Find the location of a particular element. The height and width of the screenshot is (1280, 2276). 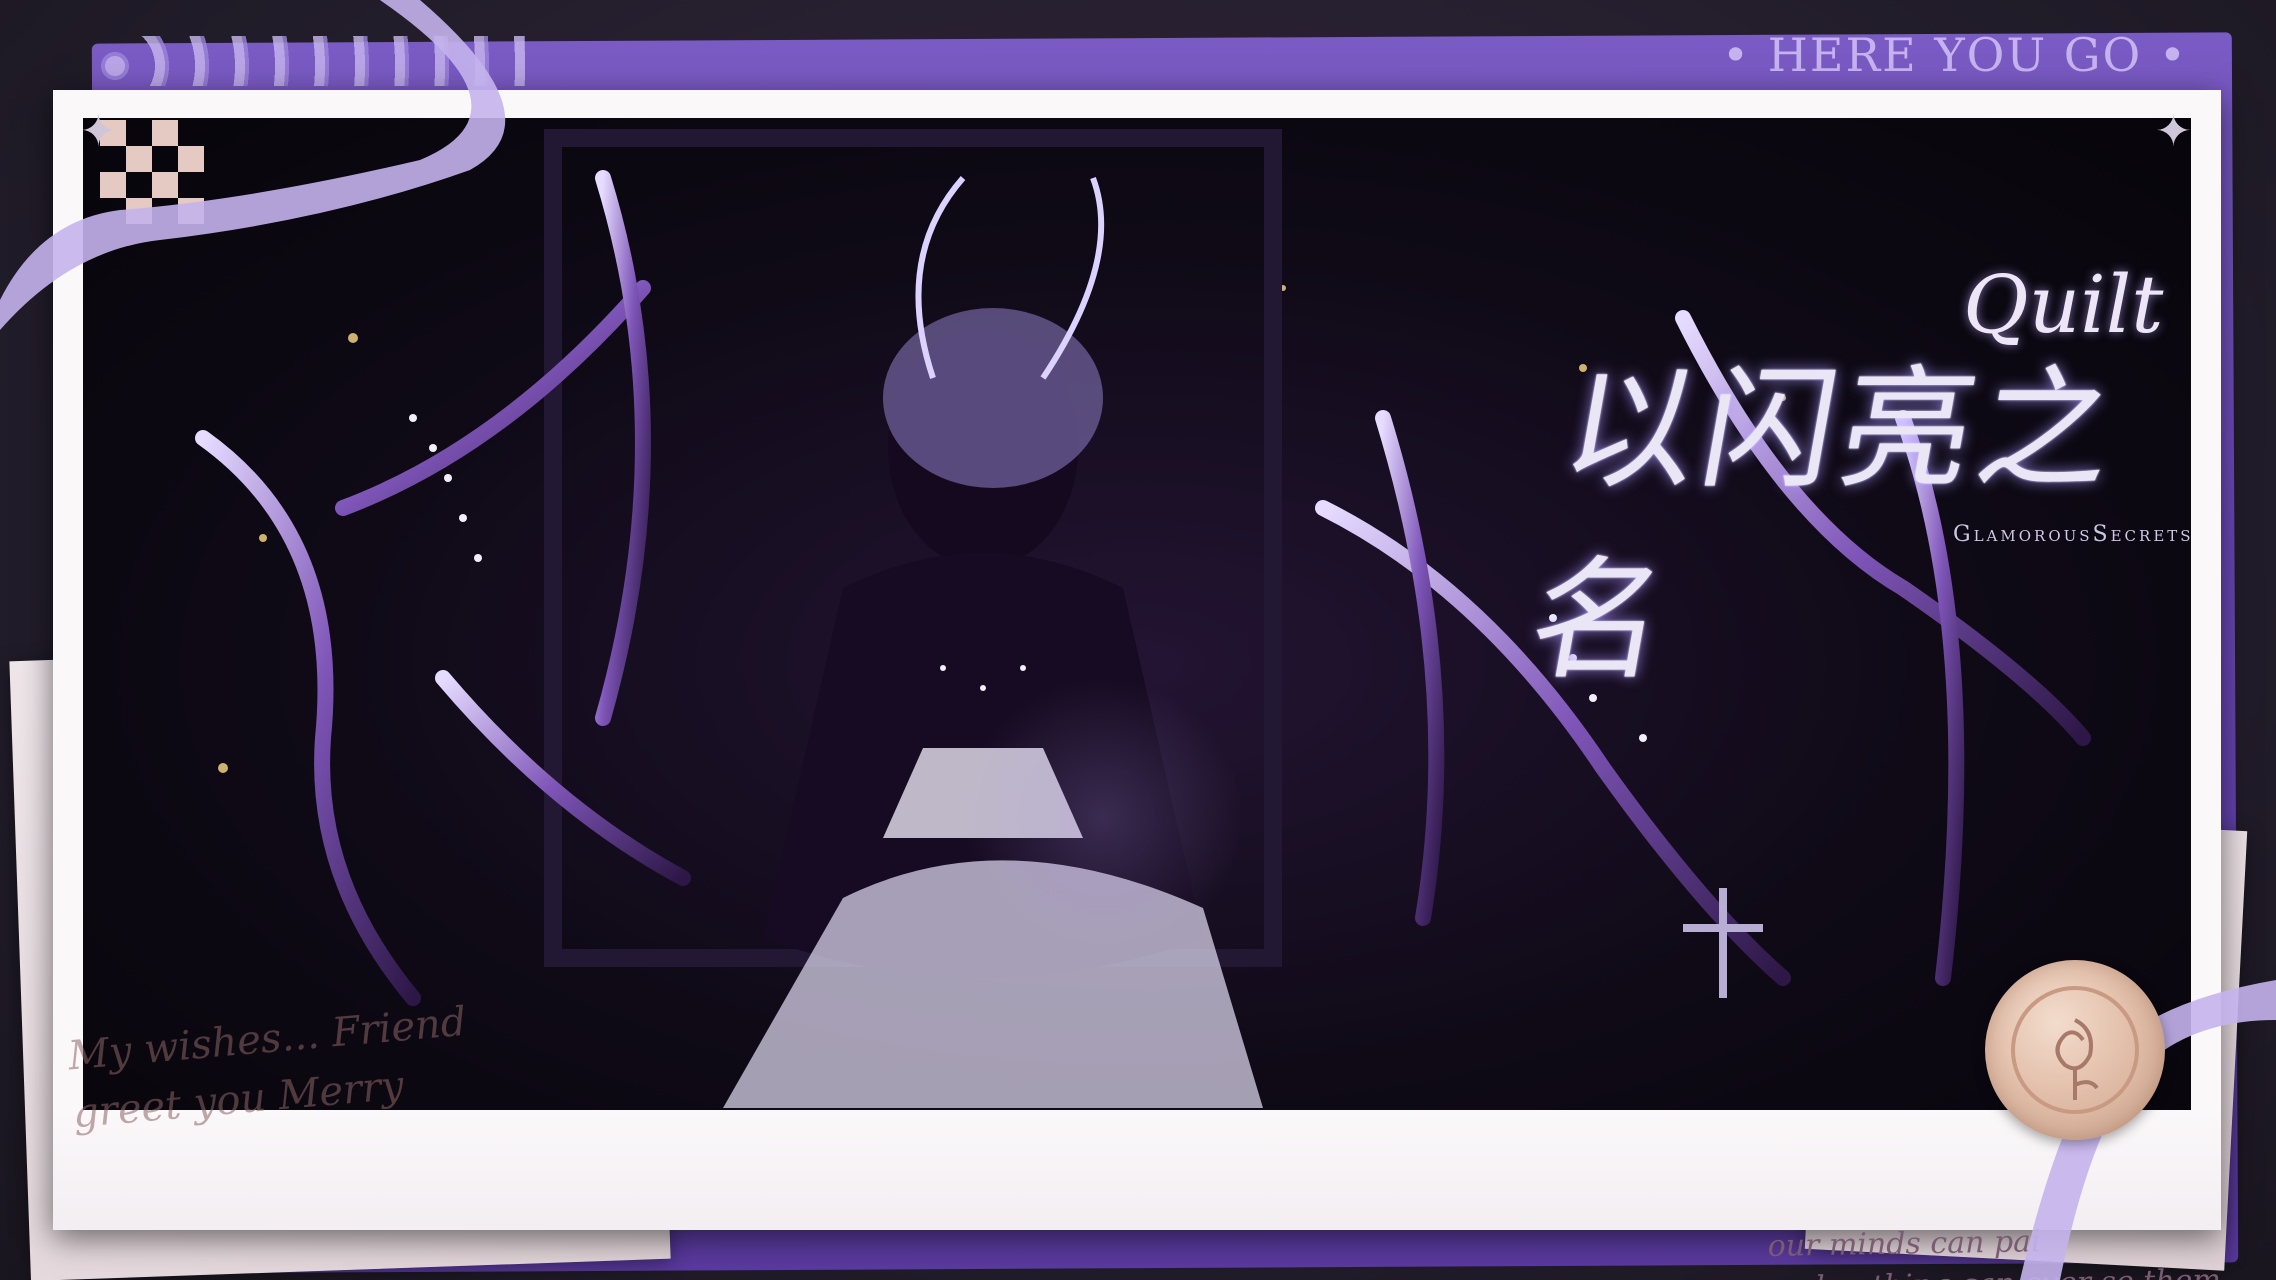

ribbon-decoration is located at coordinates (253, 165).